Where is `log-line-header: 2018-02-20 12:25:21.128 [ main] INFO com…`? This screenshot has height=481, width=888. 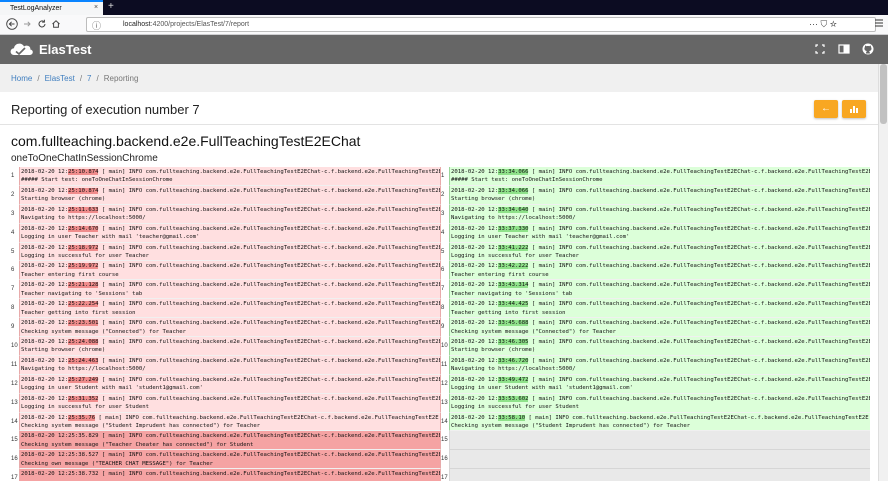
log-line-header: 2018-02-20 12:25:21.128 [ main] INFO com… is located at coordinates (230, 285).